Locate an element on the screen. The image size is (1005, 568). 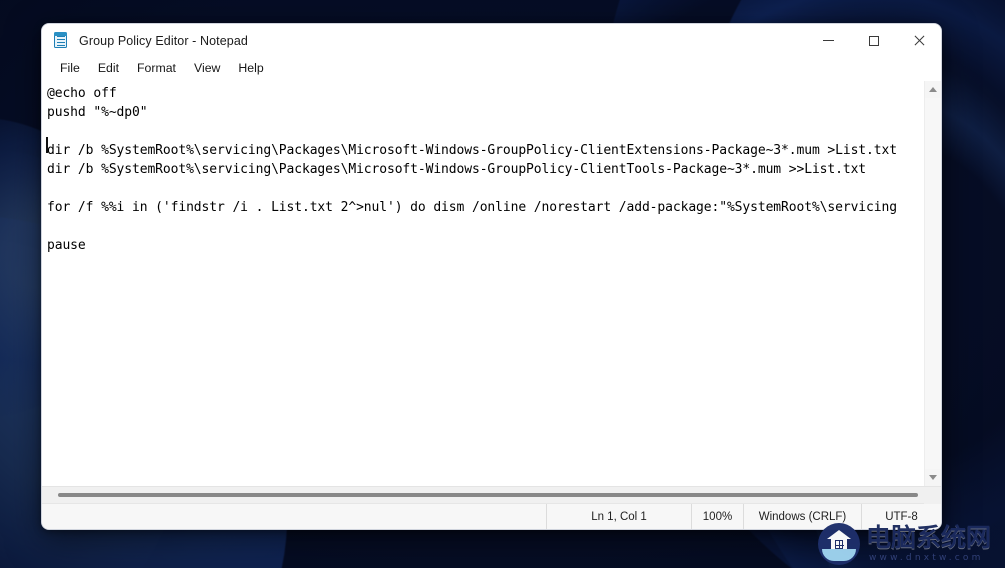
maximize-button is located at coordinates (873, 40).